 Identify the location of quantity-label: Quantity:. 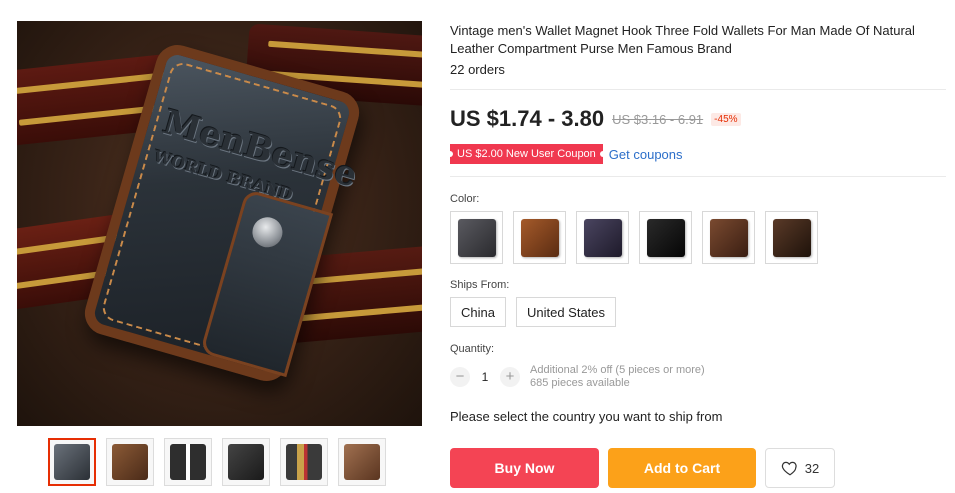
(472, 349).